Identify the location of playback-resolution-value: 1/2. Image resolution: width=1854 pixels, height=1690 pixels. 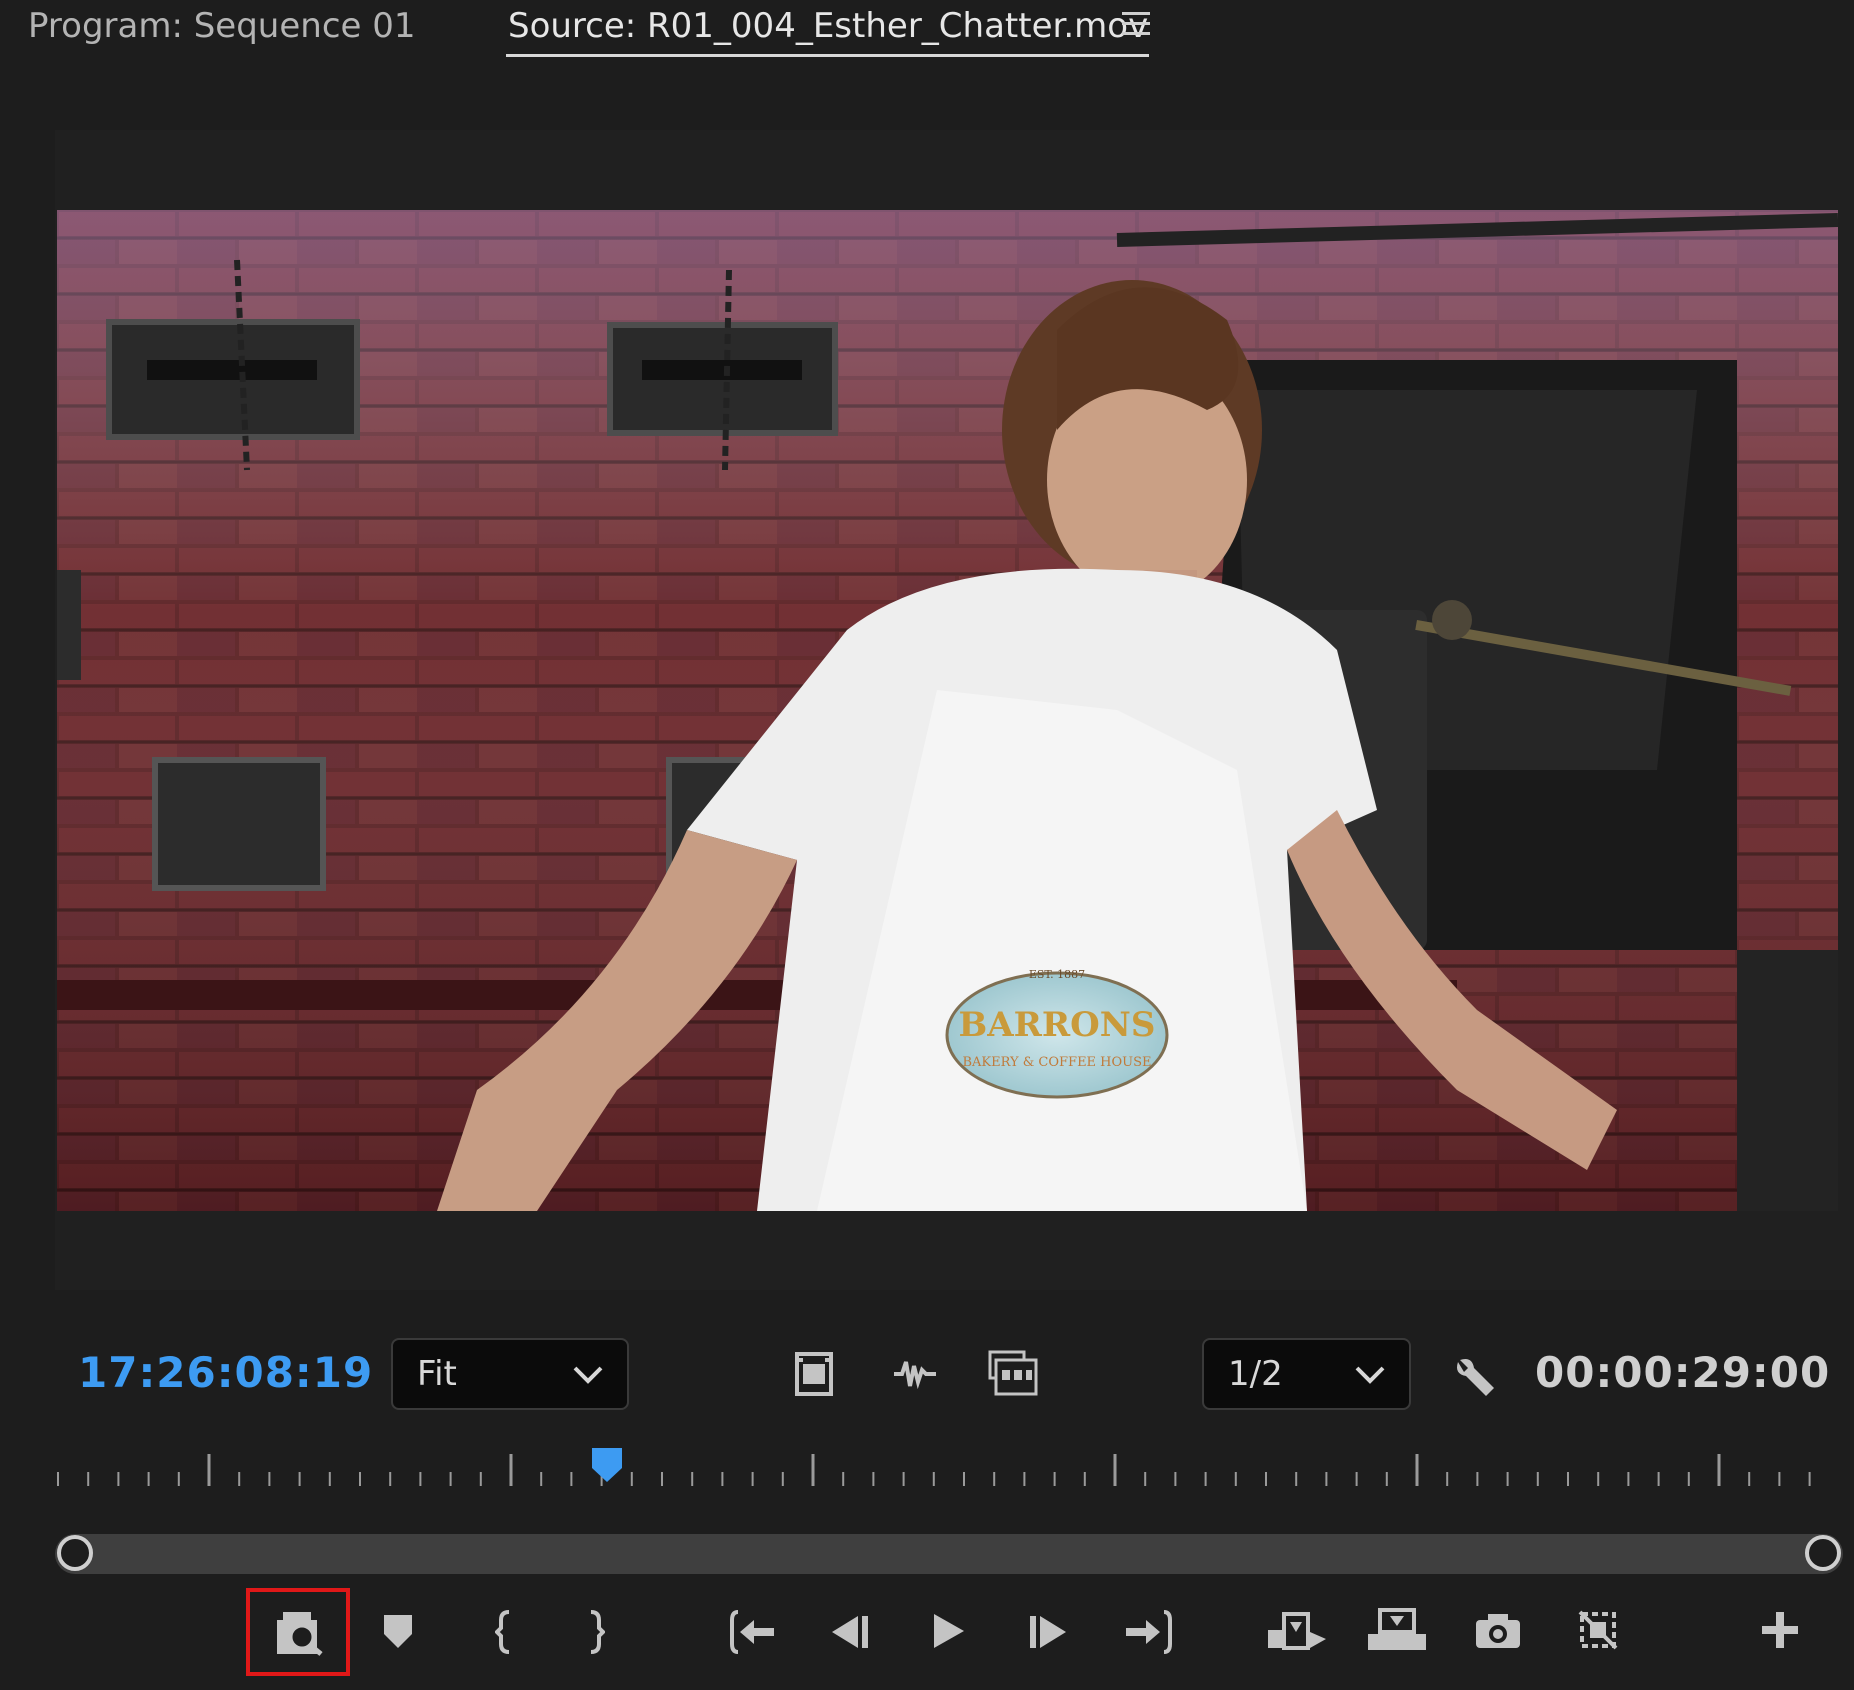
(1255, 1374).